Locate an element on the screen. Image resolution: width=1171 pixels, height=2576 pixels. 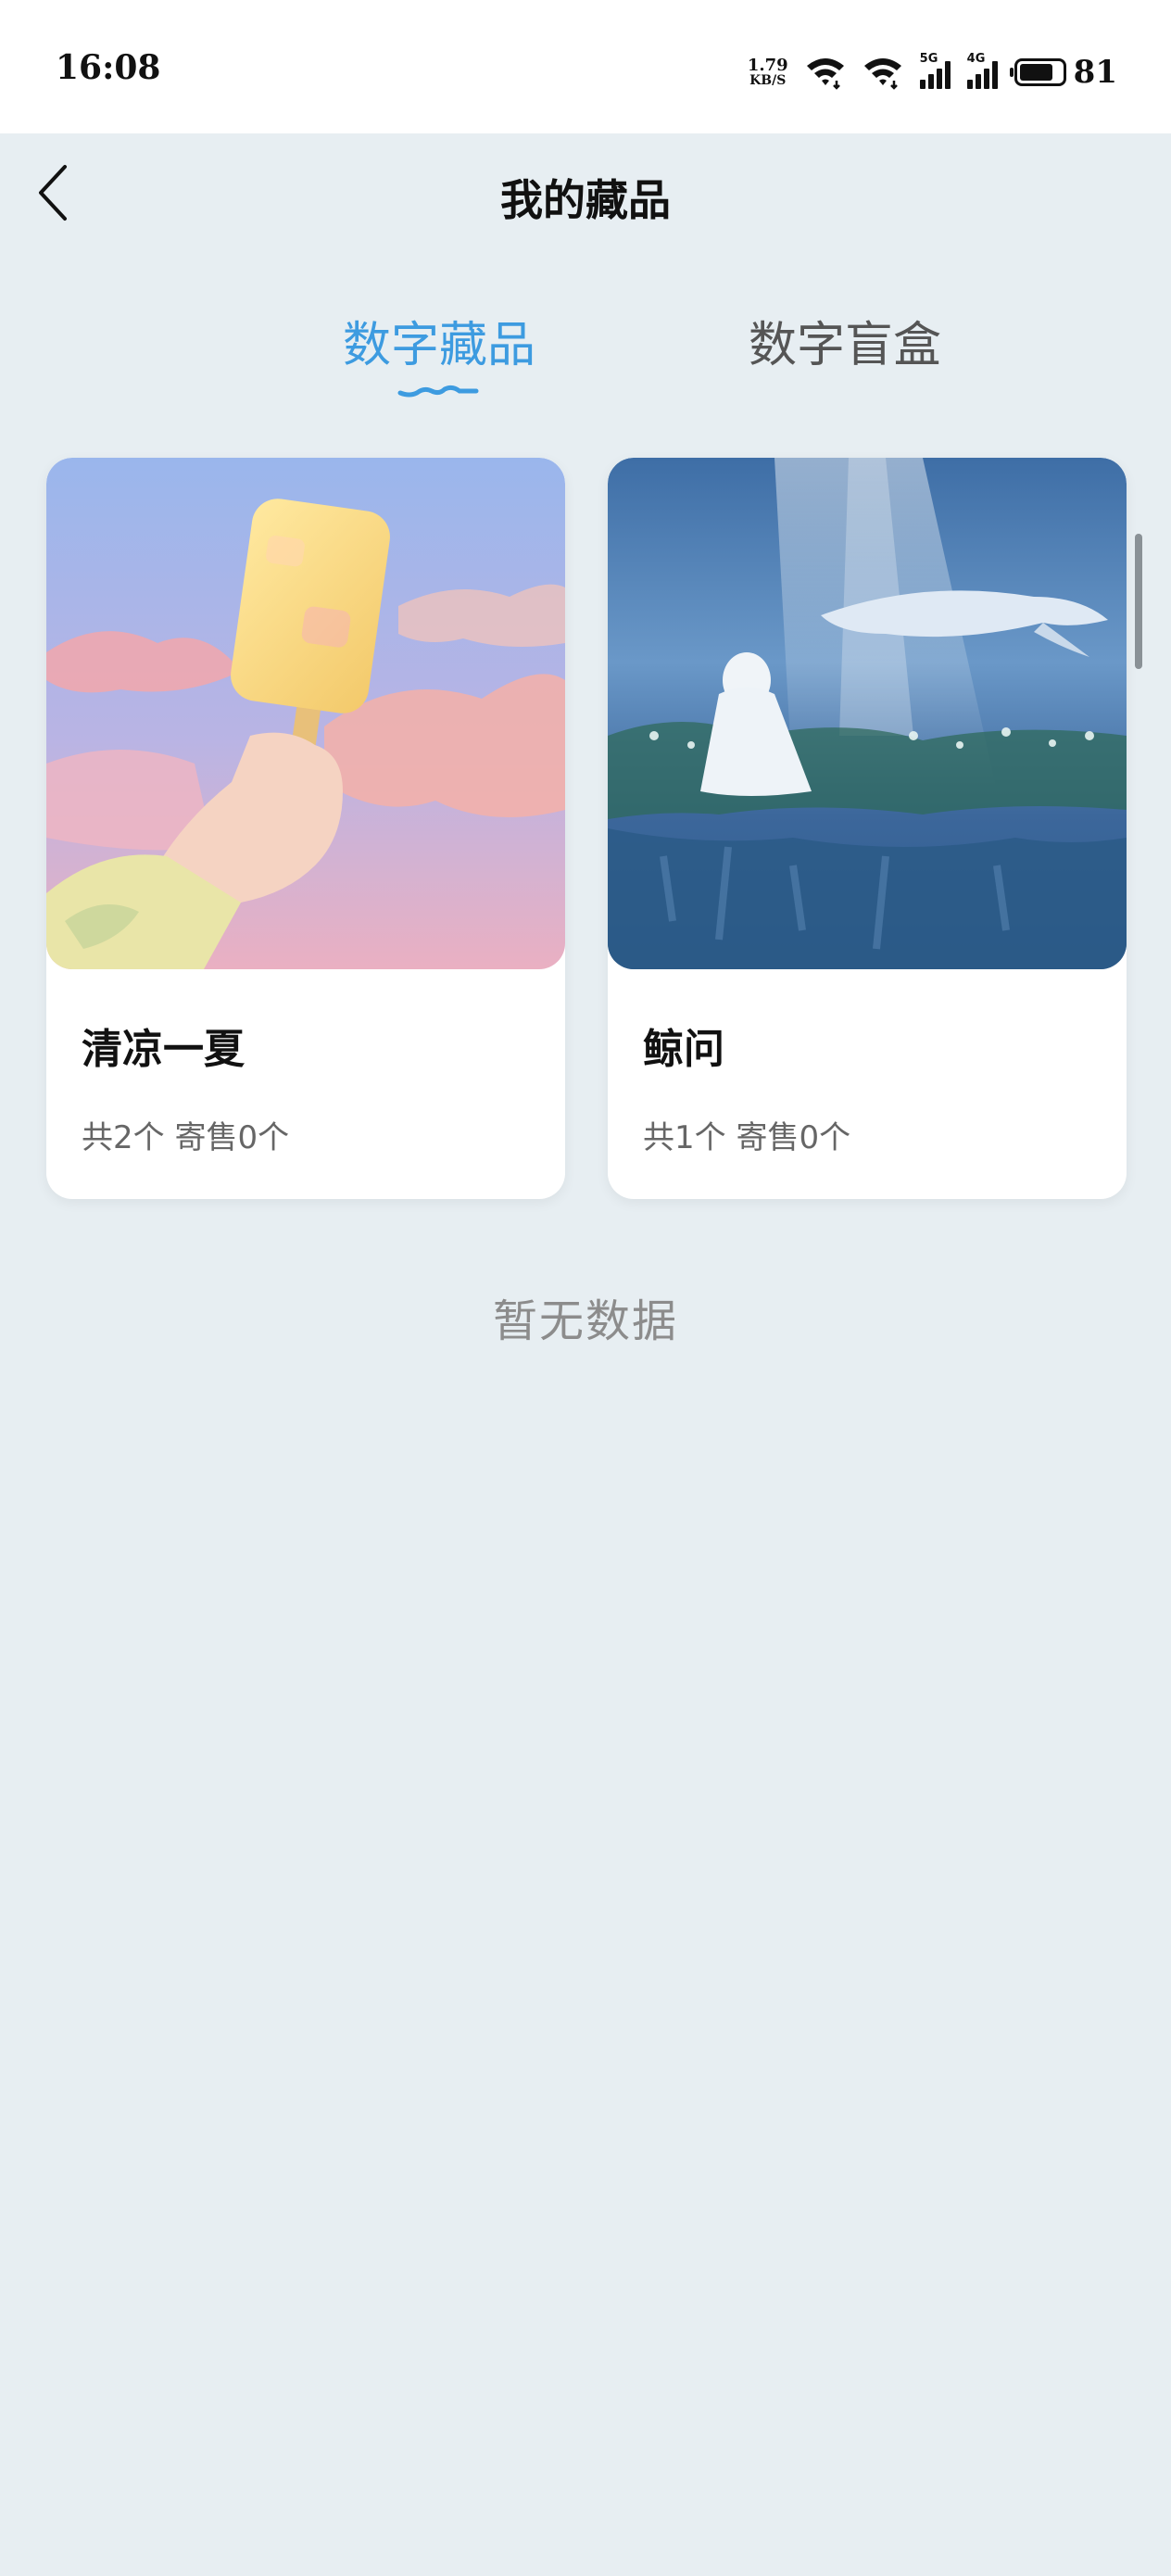
collection-card: 鲸问 共1个 寄售0个 is located at coordinates (868, 828).